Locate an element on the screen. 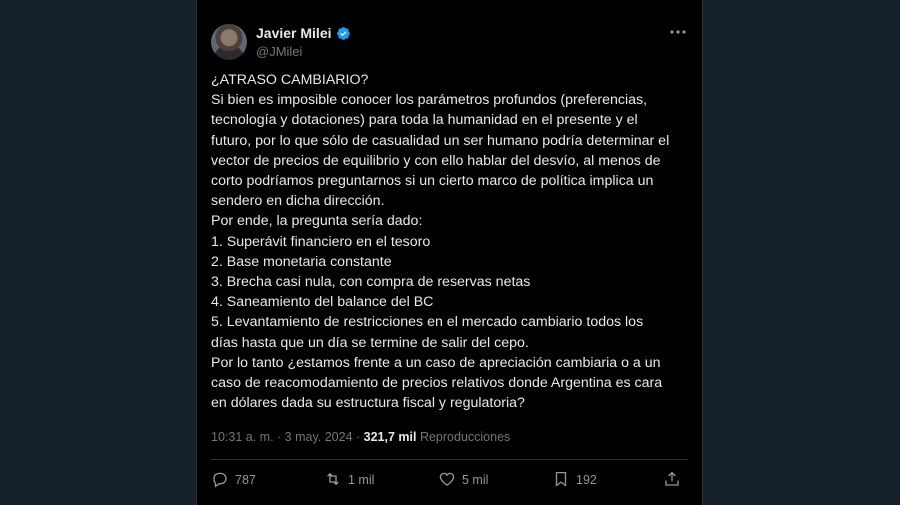  action-bar: 787 1 mil 5 mil 192 is located at coordinates (449, 480).